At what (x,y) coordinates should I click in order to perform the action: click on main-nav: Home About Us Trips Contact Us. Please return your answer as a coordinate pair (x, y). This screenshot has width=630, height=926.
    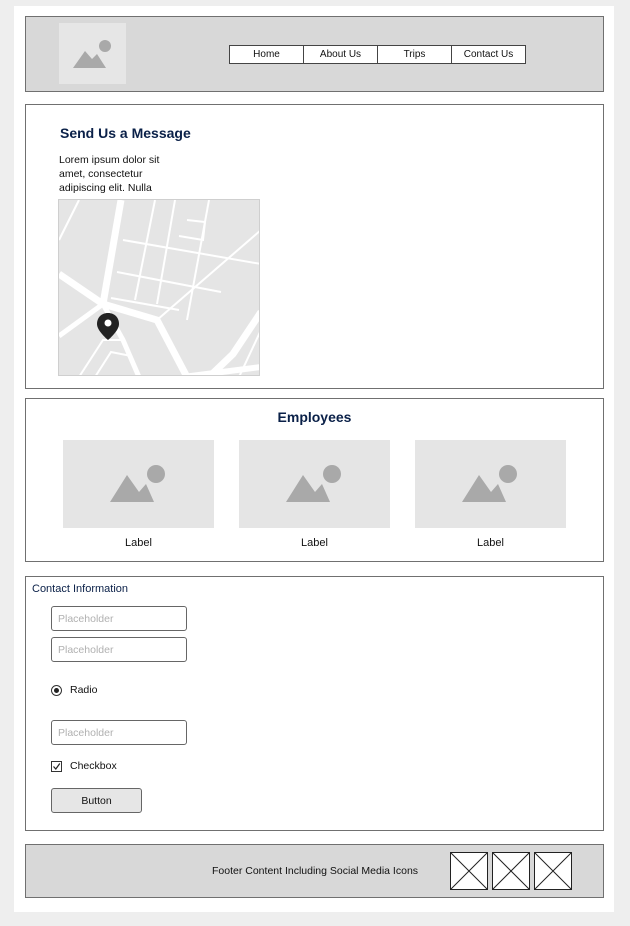
    Looking at the image, I should click on (377, 54).